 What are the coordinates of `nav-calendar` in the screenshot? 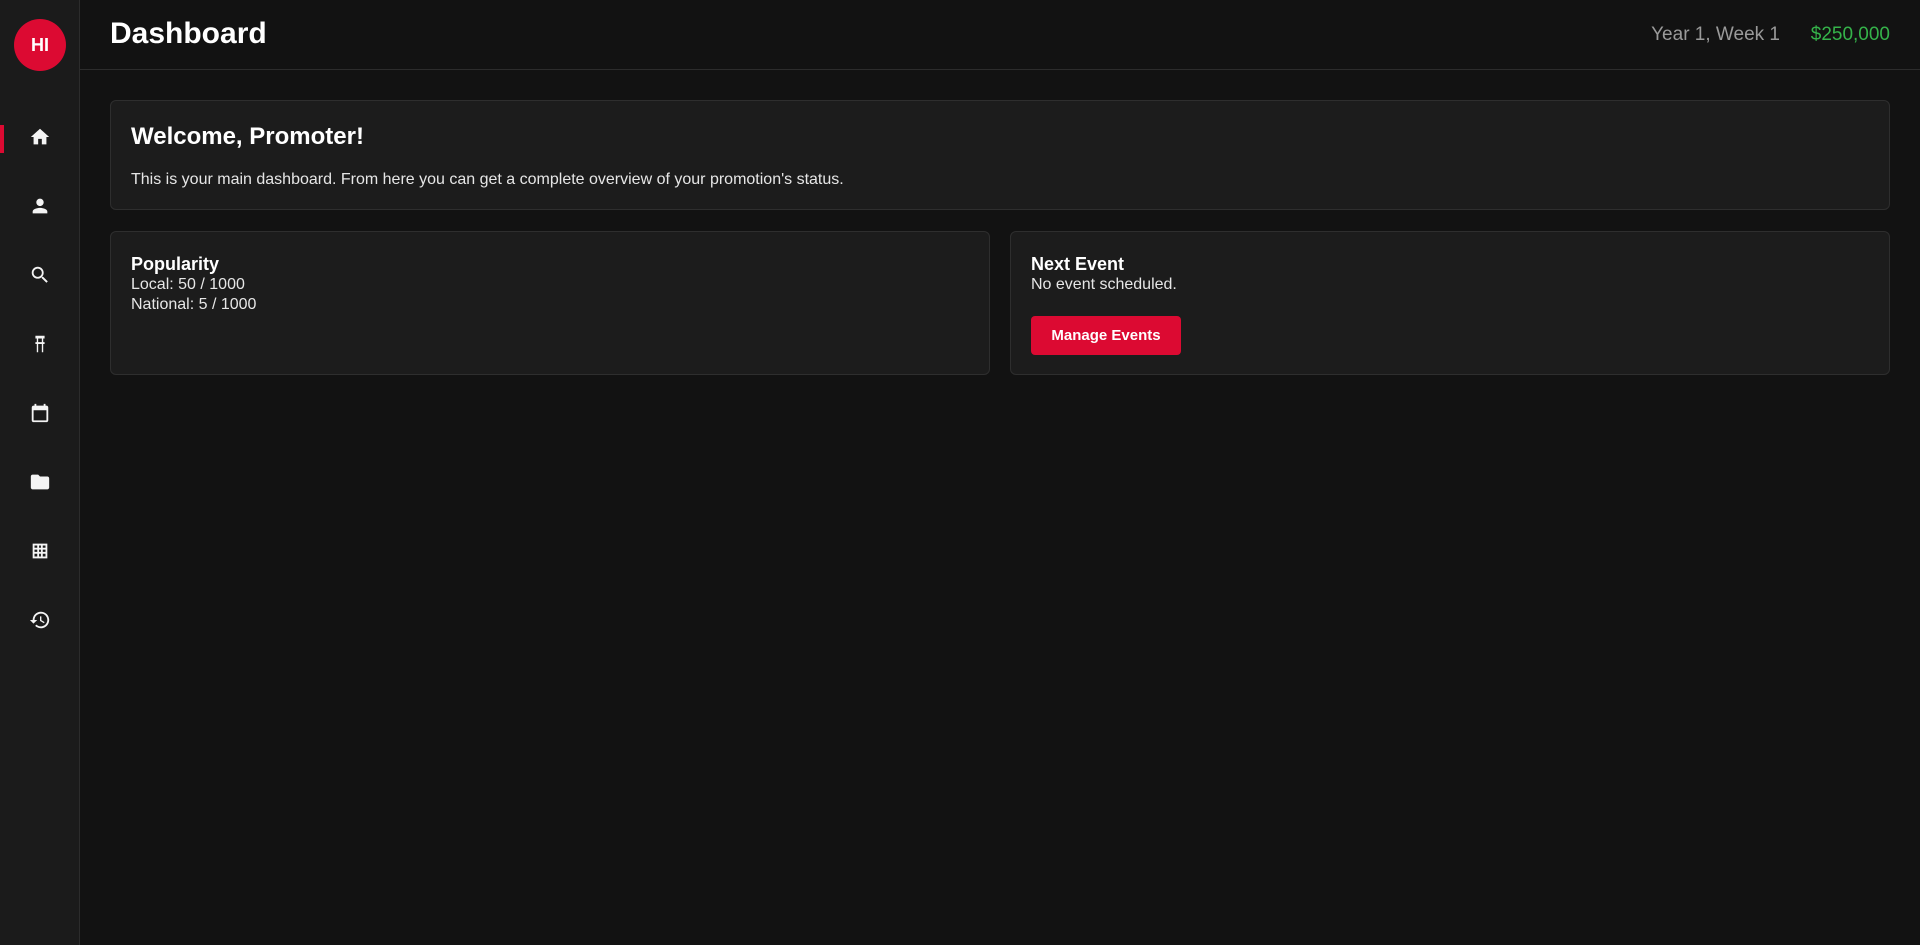 It's located at (39, 413).